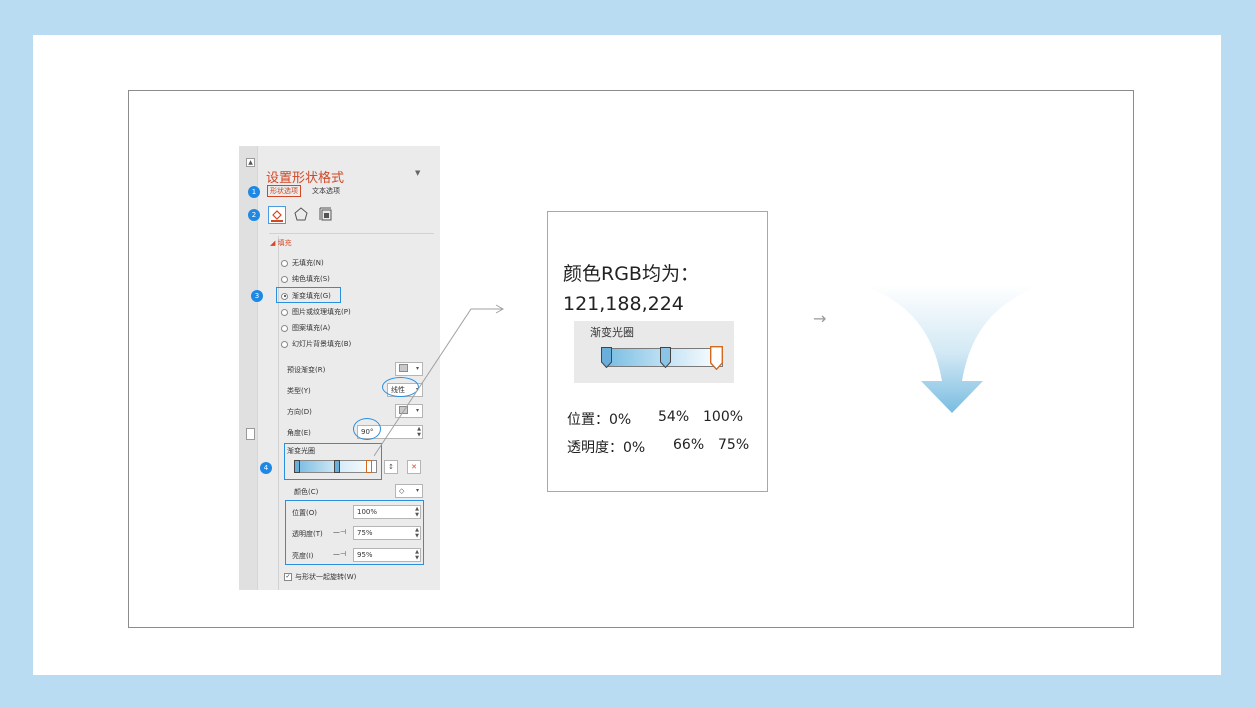 Image resolution: width=1256 pixels, height=707 pixels. I want to click on gradient-fill-highlight, so click(308, 295).